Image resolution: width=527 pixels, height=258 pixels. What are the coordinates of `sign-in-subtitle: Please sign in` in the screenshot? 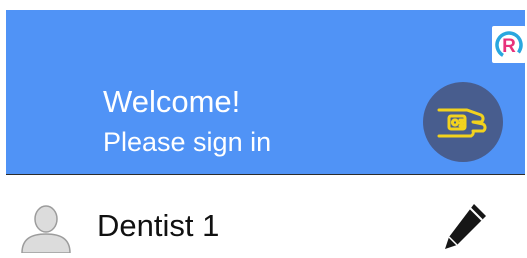 It's located at (187, 142).